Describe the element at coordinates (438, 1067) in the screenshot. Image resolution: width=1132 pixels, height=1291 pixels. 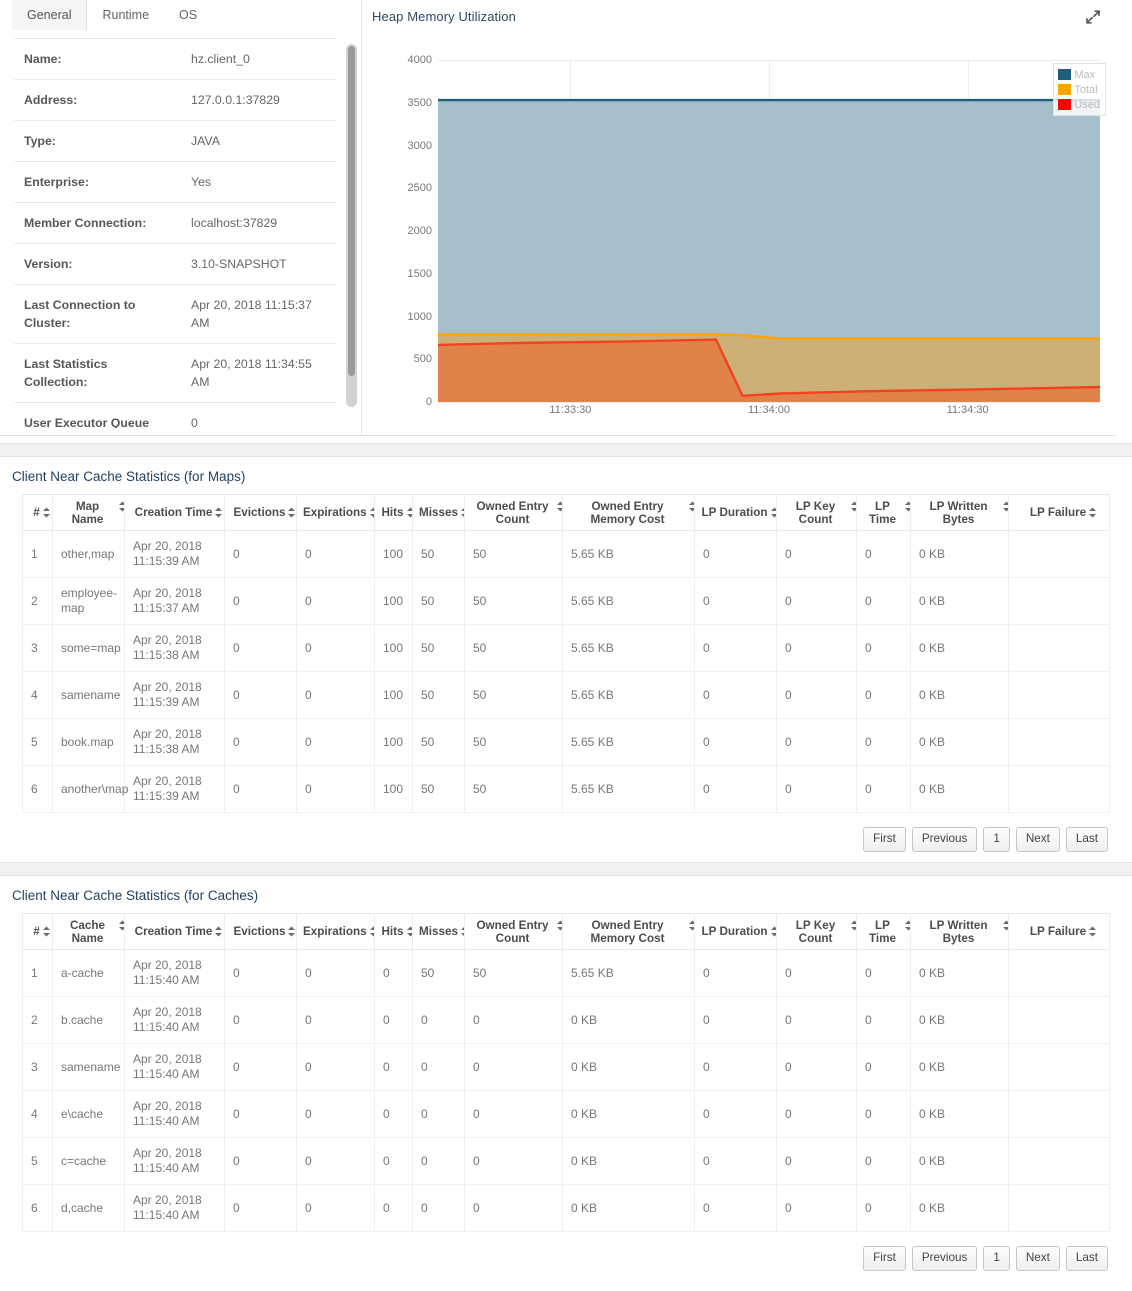
I see `cell-misses: 0` at that location.